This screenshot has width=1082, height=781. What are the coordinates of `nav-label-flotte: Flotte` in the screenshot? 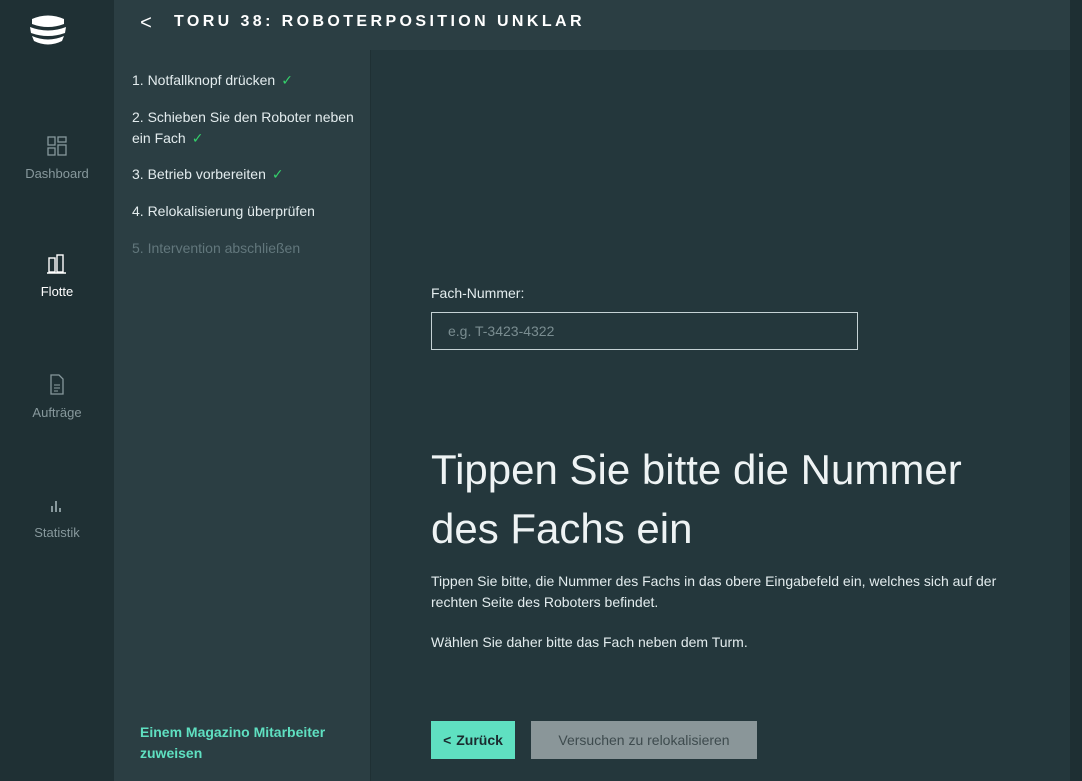 It's located at (57, 291).